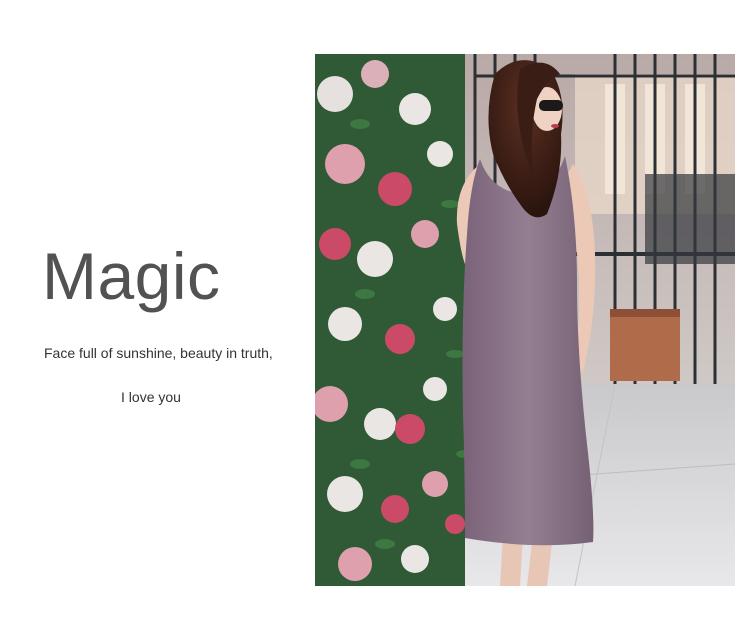 Image resolution: width=750 pixels, height=637 pixels. What do you see at coordinates (158, 353) in the screenshot?
I see `tagline-line-1: Face full of sunshine, beauty in truth,` at bounding box center [158, 353].